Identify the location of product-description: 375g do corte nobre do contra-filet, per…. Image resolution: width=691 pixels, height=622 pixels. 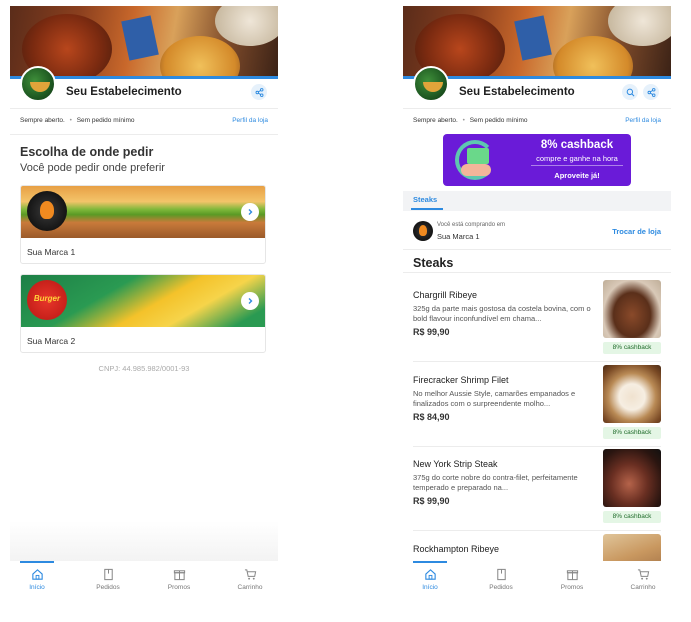
(495, 482).